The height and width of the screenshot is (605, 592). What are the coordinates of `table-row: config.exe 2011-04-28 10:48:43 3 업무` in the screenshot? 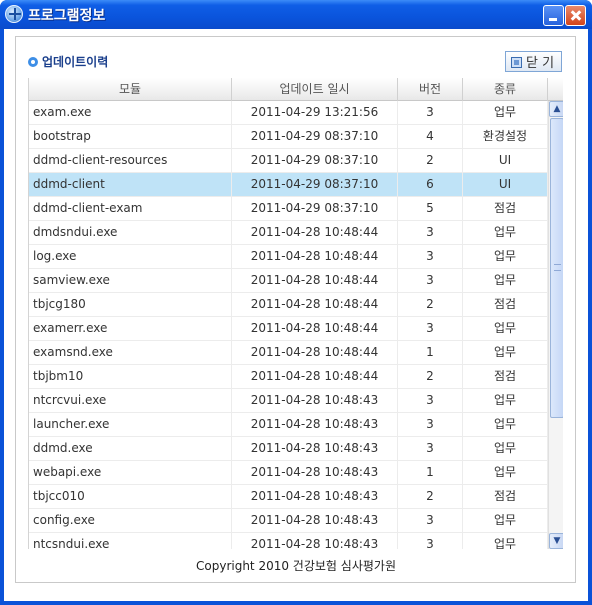 It's located at (288, 521).